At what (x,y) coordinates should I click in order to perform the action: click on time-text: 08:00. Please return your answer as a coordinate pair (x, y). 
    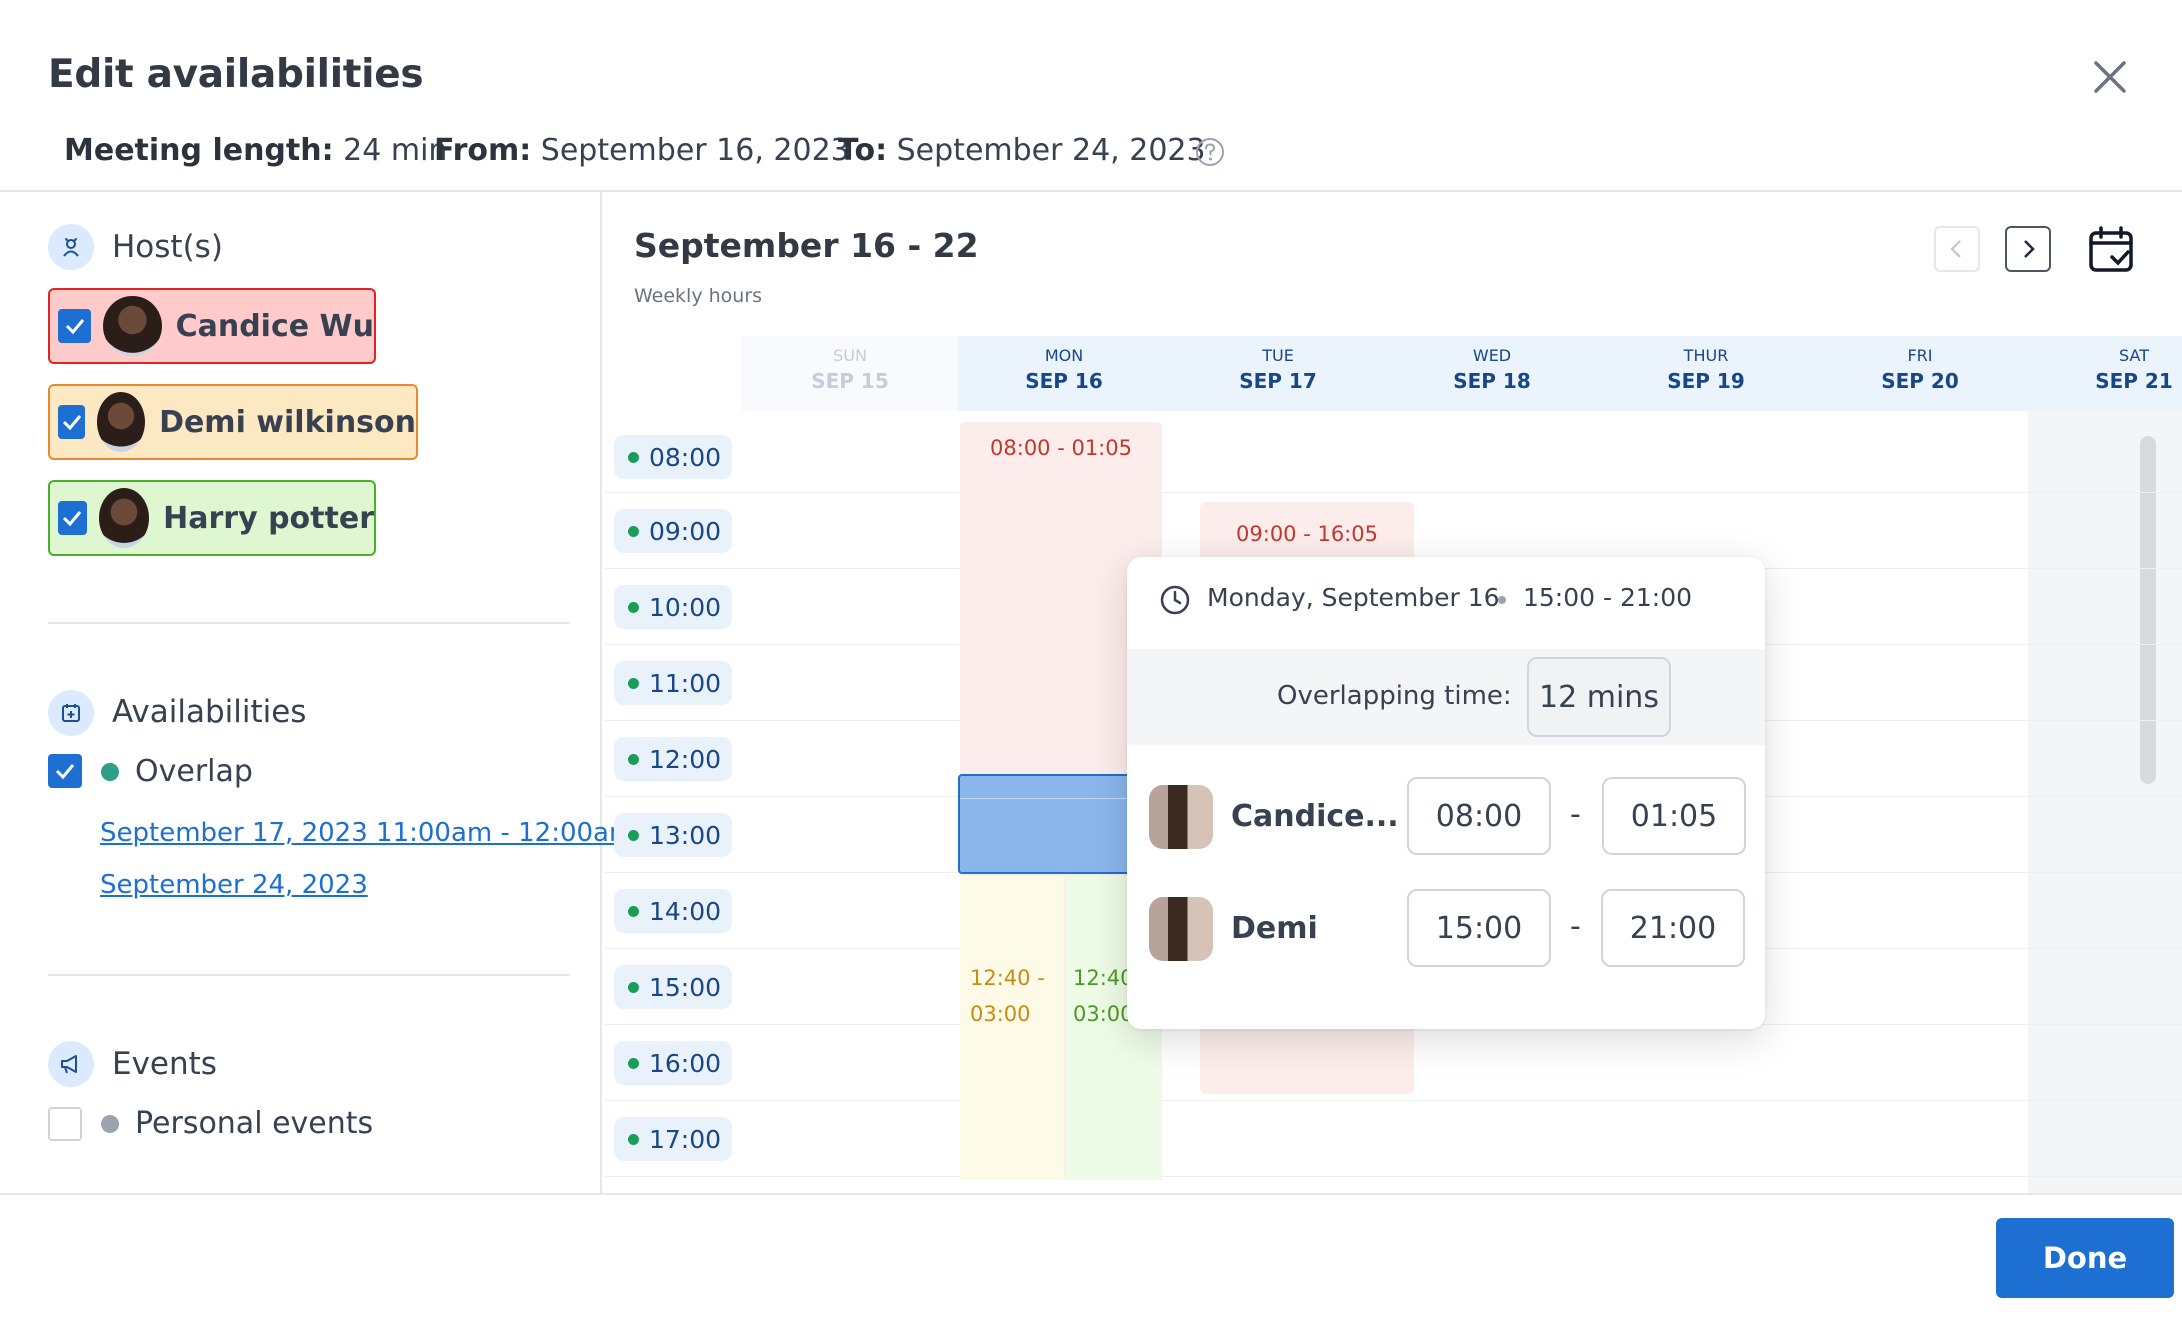
    Looking at the image, I should click on (685, 457).